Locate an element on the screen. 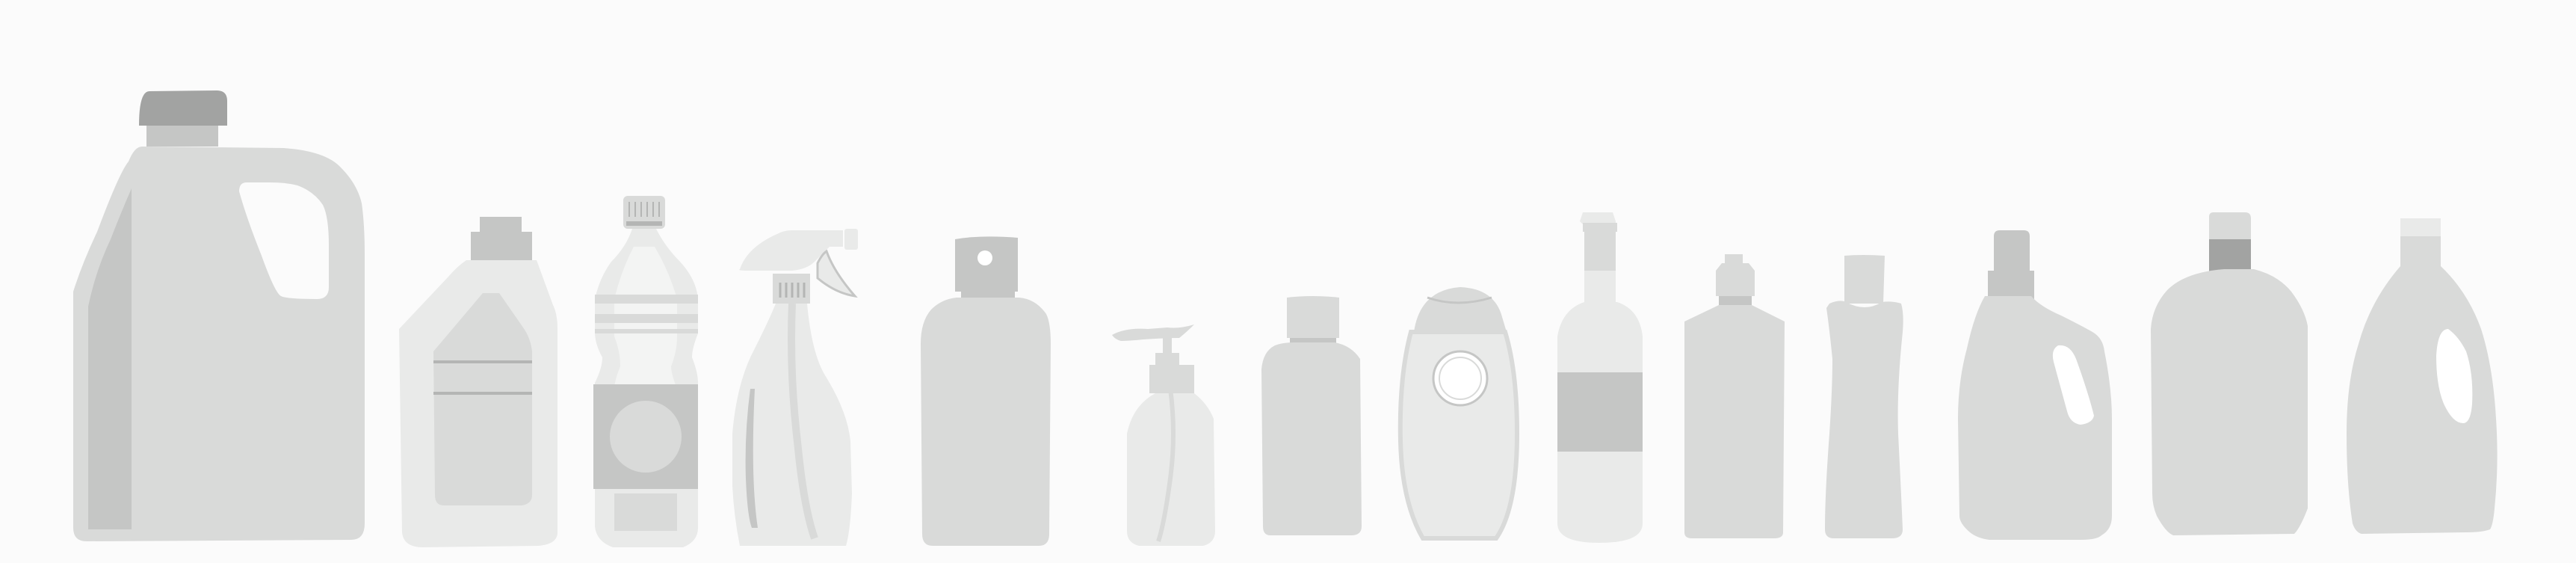 The image size is (2576, 563). dropper-body is located at coordinates (1735, 421).